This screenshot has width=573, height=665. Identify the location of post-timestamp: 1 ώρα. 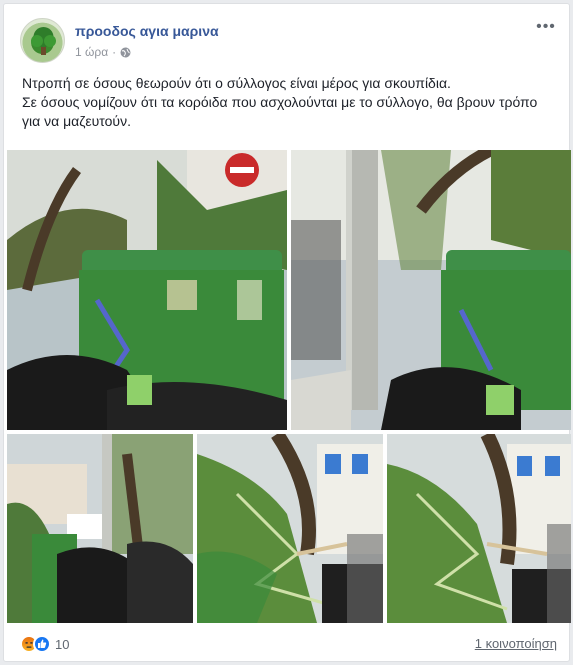
(91, 52).